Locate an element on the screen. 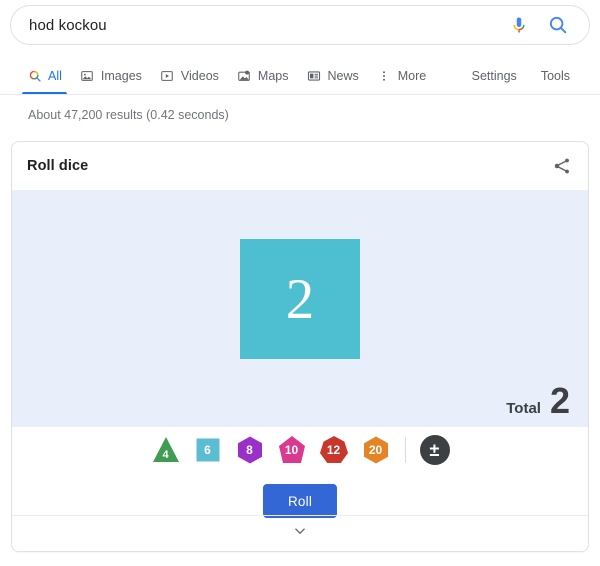  modifier-label: ± is located at coordinates (434, 450).